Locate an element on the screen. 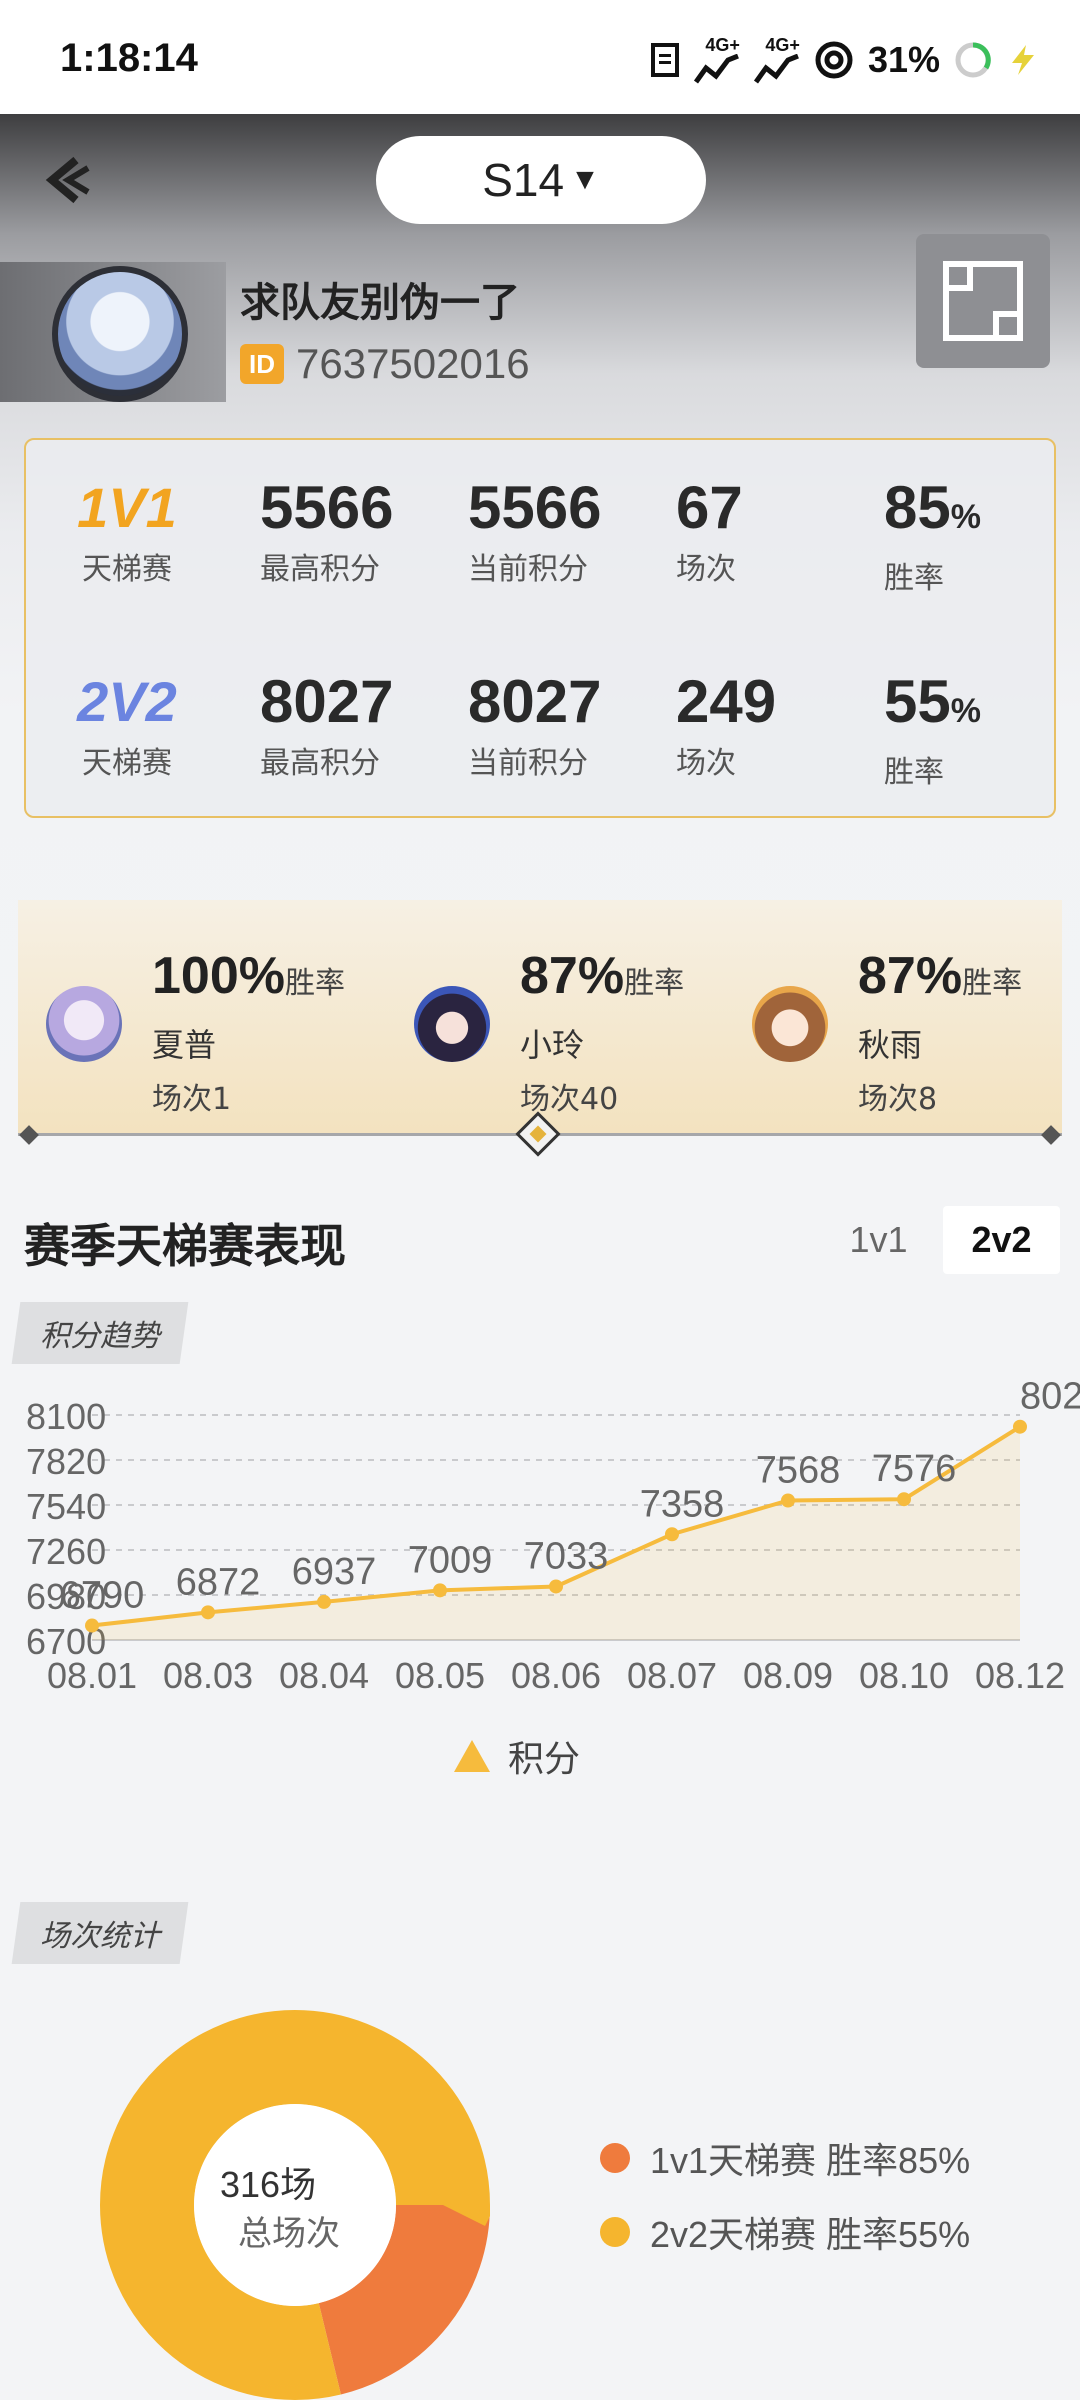  hero-name: 秋雨 is located at coordinates (890, 1045).